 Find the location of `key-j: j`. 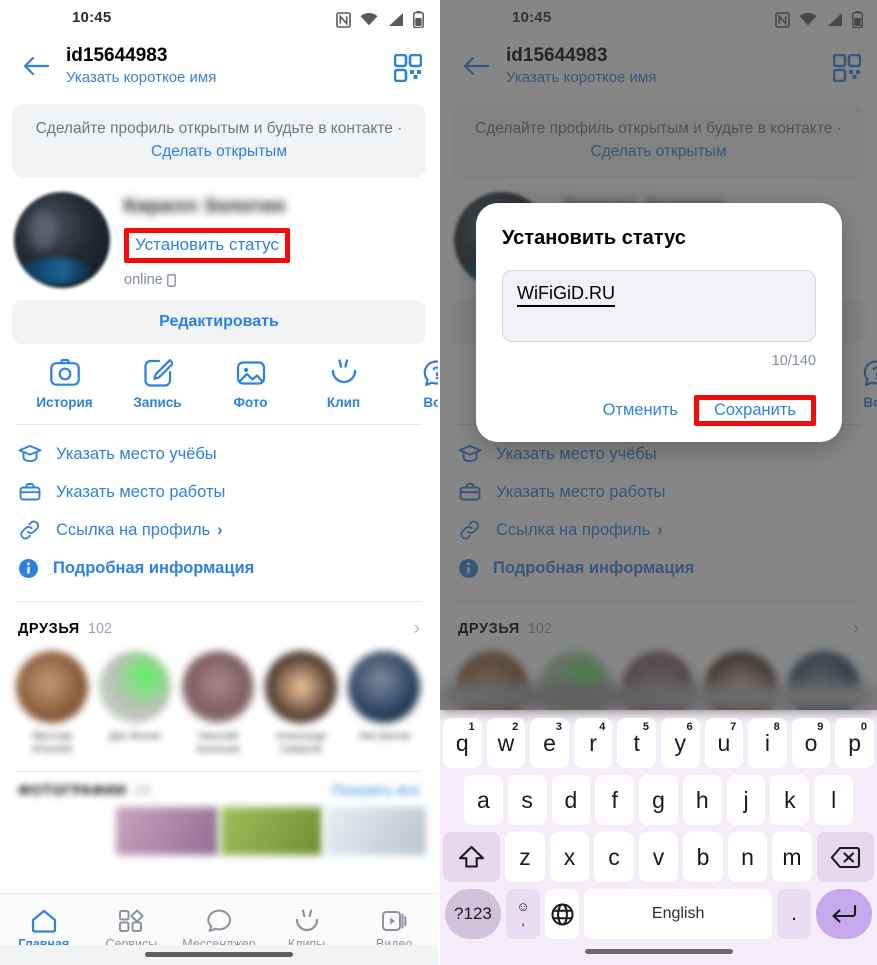

key-j: j is located at coordinates (746, 800).